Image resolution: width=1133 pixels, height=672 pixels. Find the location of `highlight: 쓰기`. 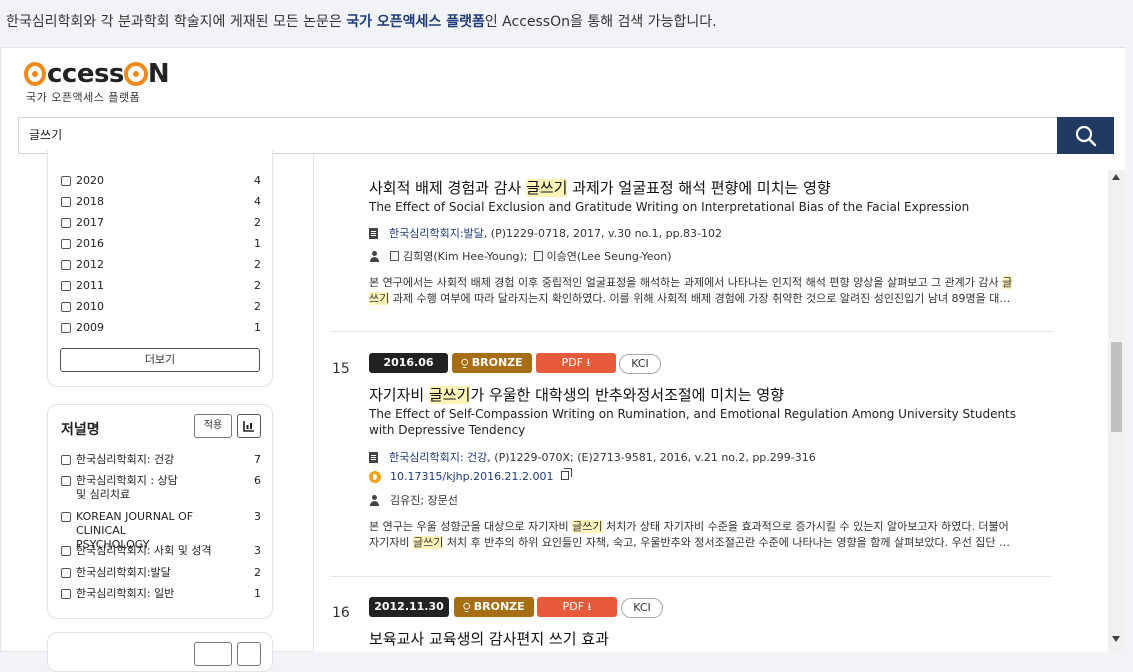

highlight: 쓰기 is located at coordinates (379, 298).